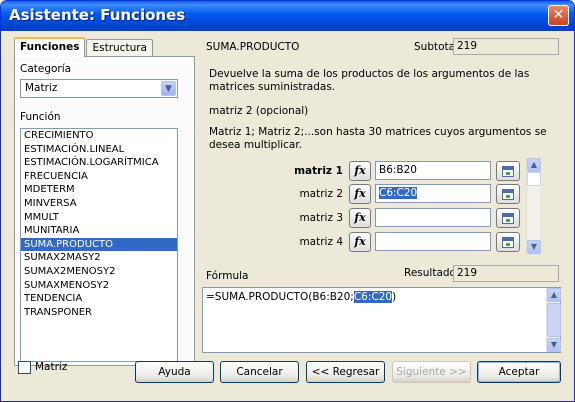  What do you see at coordinates (40, 117) in the screenshot?
I see `function-list-label: Función` at bounding box center [40, 117].